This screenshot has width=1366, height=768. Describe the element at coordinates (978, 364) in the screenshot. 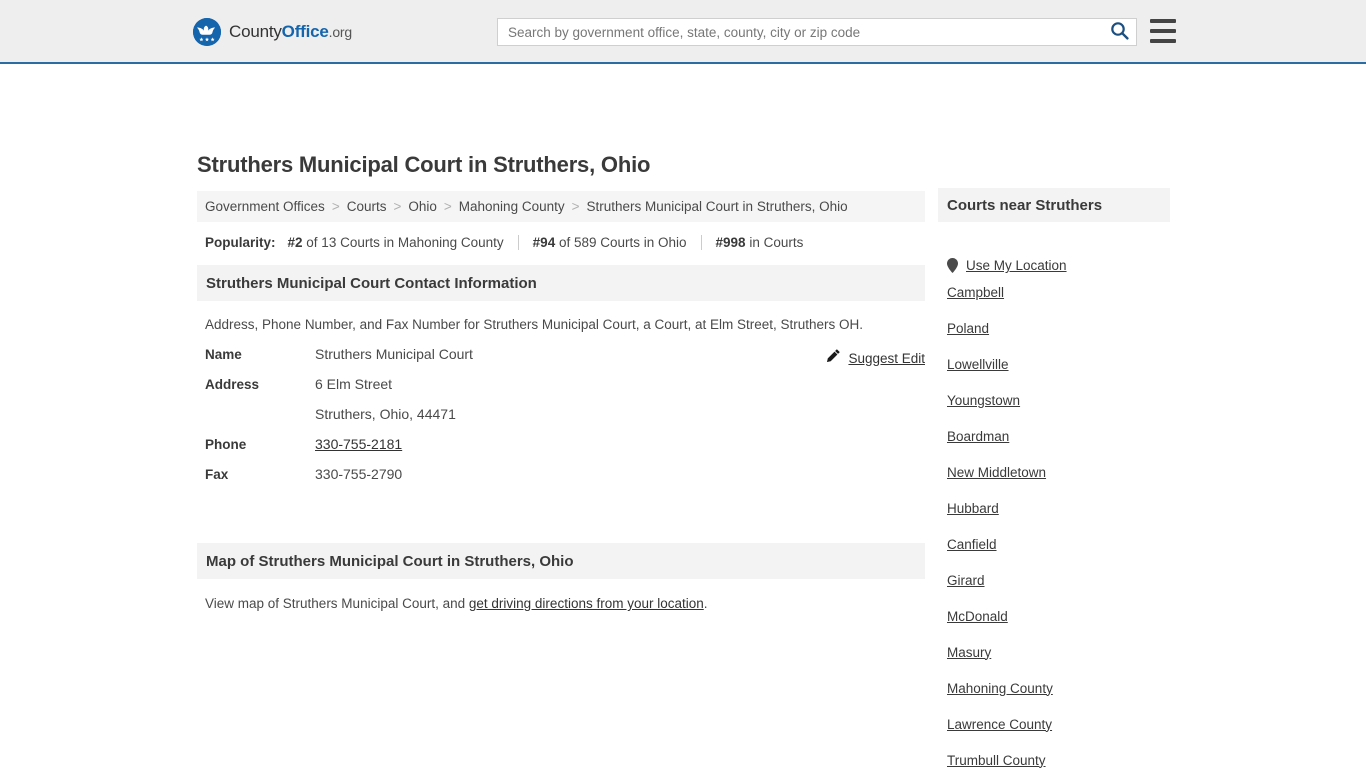

I see `sidebar-link-lowellville: Lowellville` at that location.